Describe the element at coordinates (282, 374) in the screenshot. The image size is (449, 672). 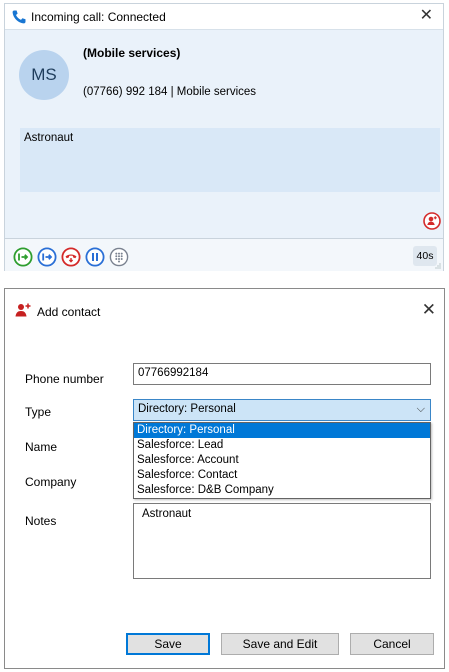
I see `phone-number-field: 07766992184` at that location.